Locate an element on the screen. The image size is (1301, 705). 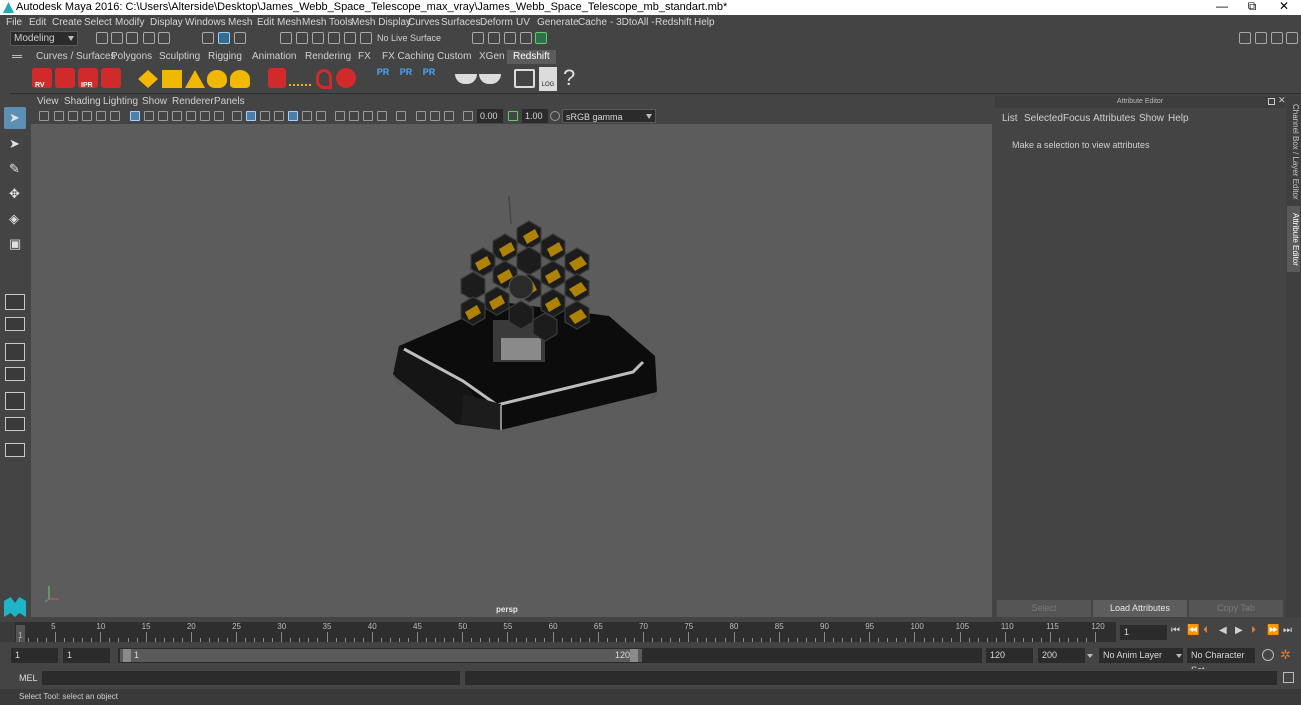
paint-select-tool-icon: ✎ is located at coordinates (15, 169).